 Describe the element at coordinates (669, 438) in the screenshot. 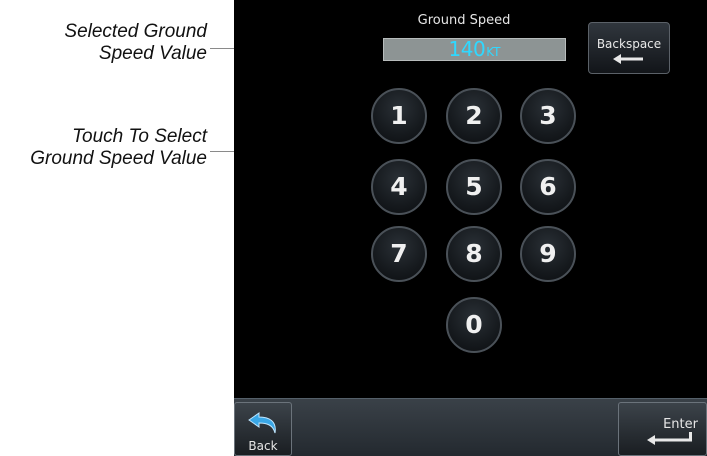

I see `enter-arrow-icon` at that location.